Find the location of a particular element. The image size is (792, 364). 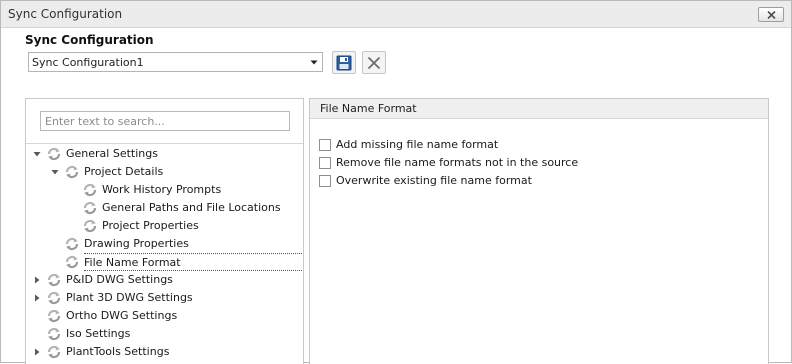

x-delete-icon is located at coordinates (374, 63).